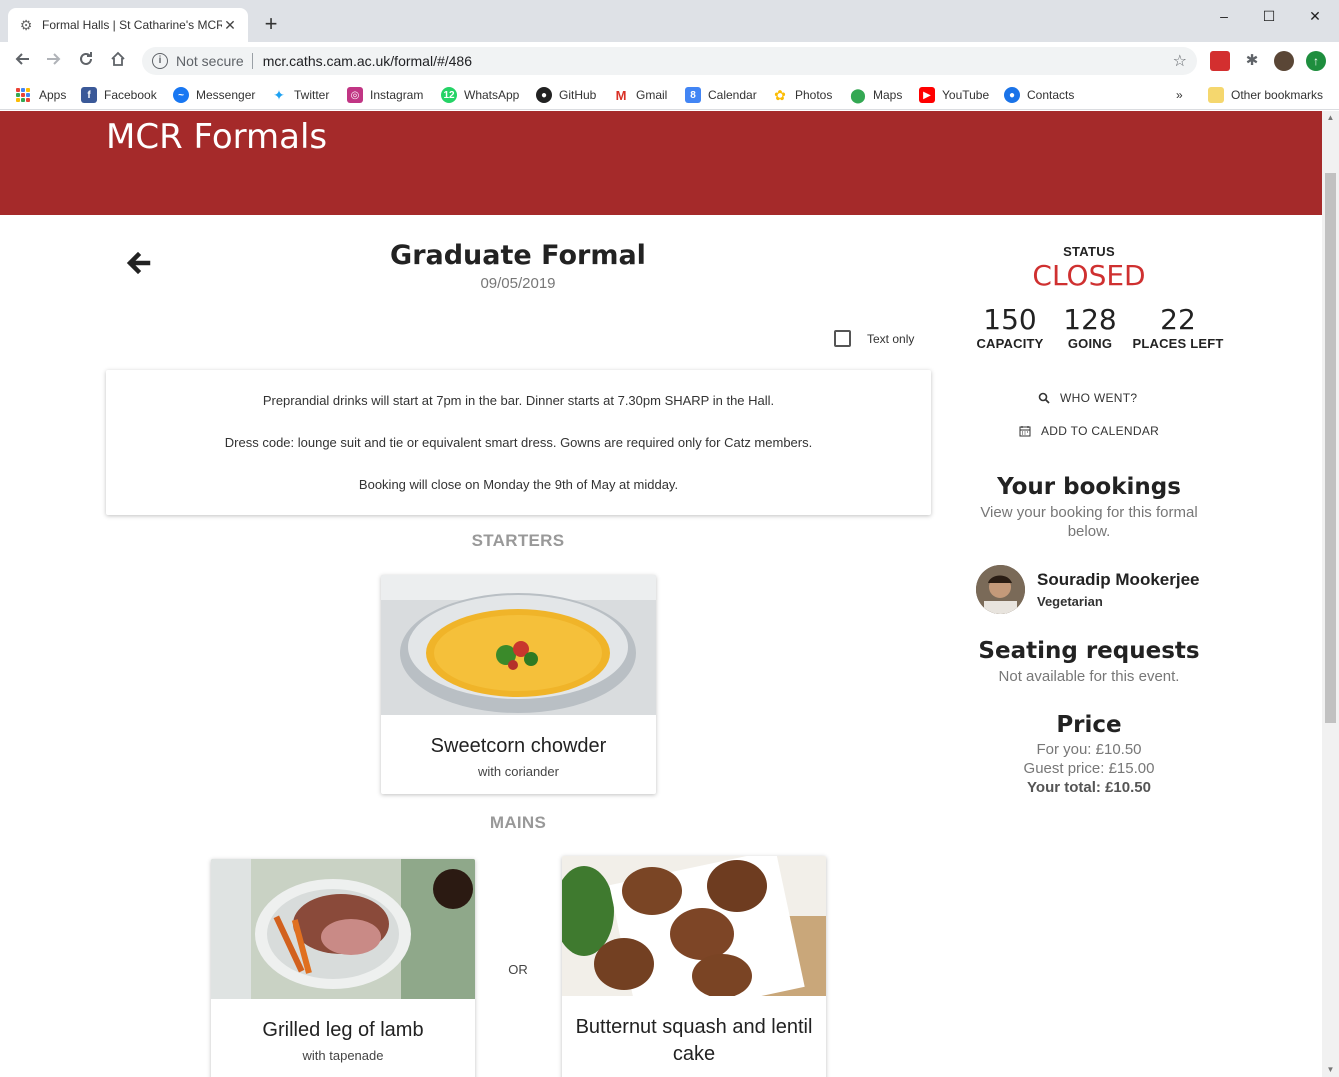 The width and height of the screenshot is (1339, 1077). Describe the element at coordinates (566, 95) in the screenshot. I see `bookmark-github: ● GitHub` at that location.